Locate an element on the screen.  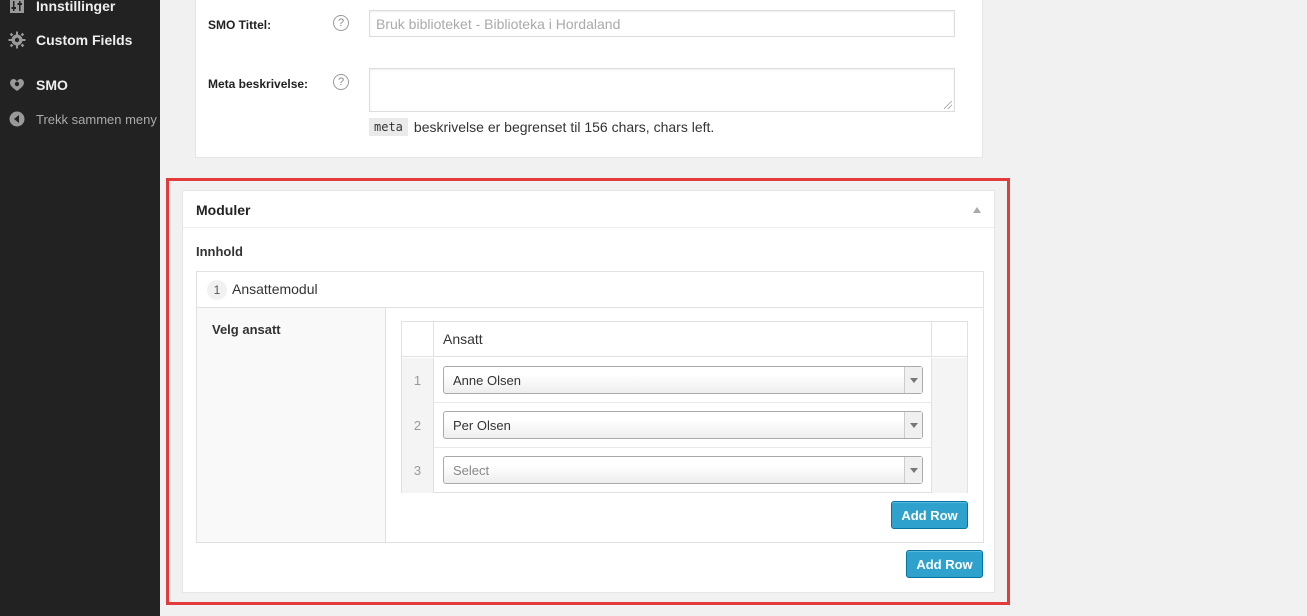
sidebar-item-label: Trekk sammen meny is located at coordinates (96, 119).